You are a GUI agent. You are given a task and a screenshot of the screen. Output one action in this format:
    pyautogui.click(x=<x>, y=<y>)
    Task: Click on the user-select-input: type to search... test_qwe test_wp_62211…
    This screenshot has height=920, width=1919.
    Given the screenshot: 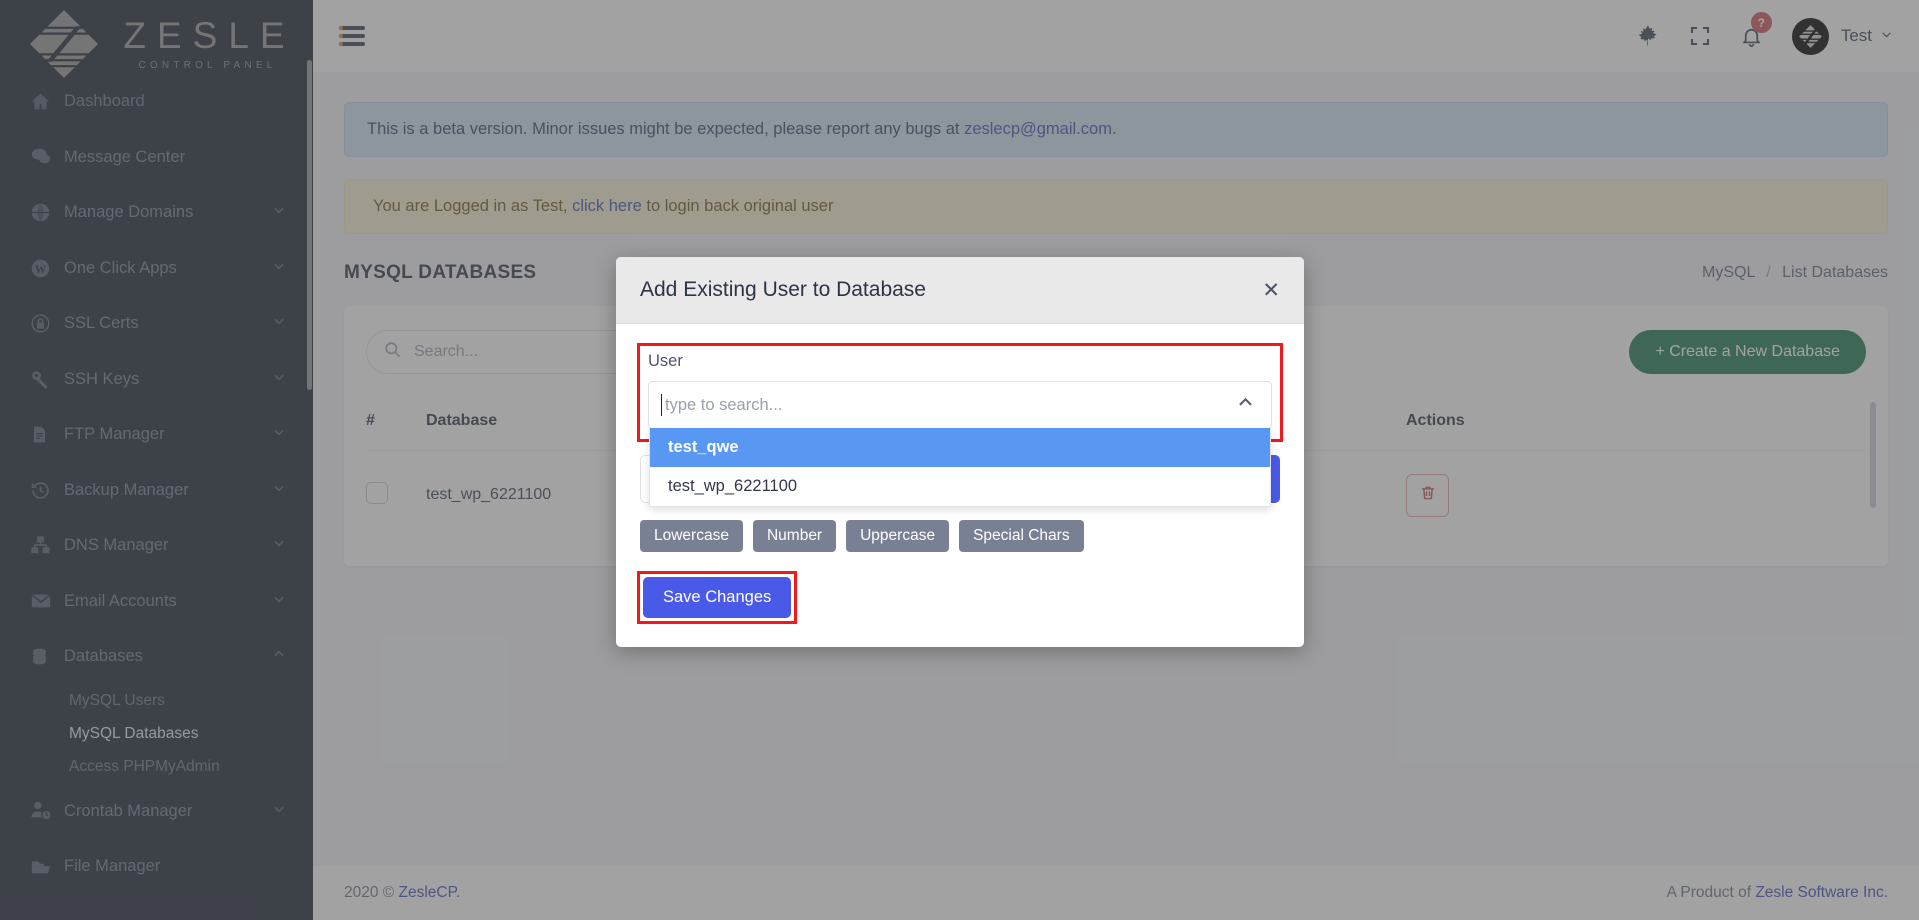 What is the action you would take?
    pyautogui.click(x=960, y=444)
    